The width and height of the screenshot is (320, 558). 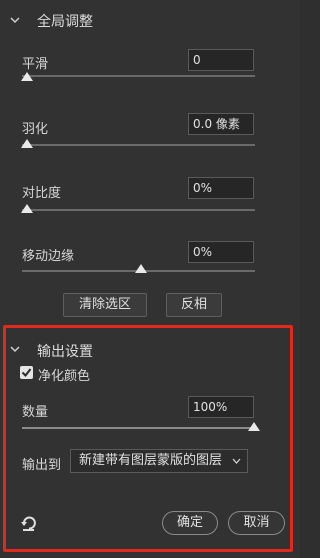 I want to click on reset-icon, so click(x=29, y=523).